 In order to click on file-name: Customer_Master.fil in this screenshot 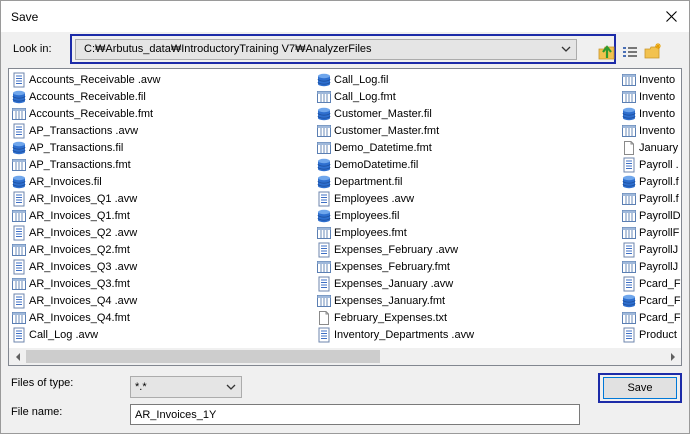, I will do `click(383, 113)`.